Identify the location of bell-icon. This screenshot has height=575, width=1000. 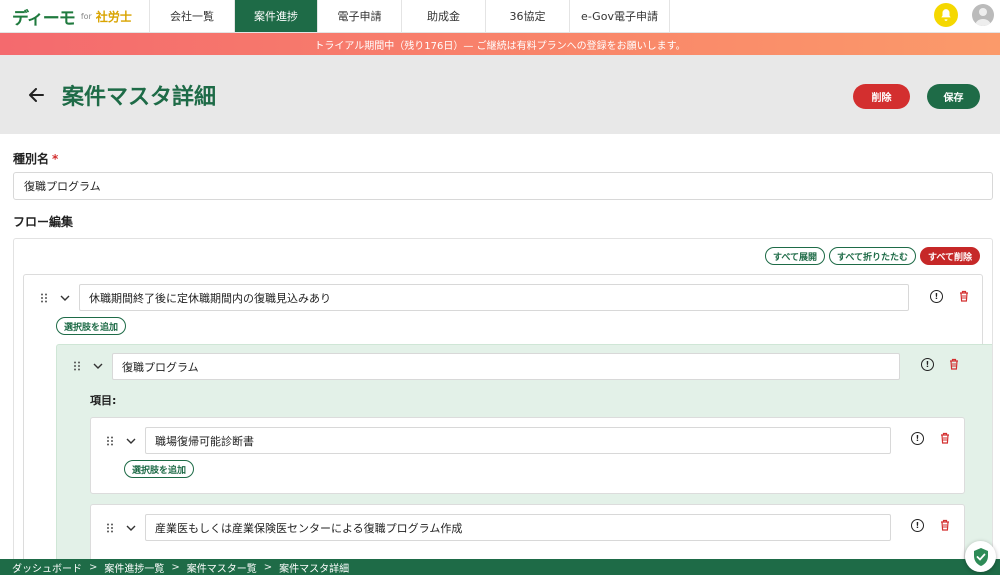
(946, 15).